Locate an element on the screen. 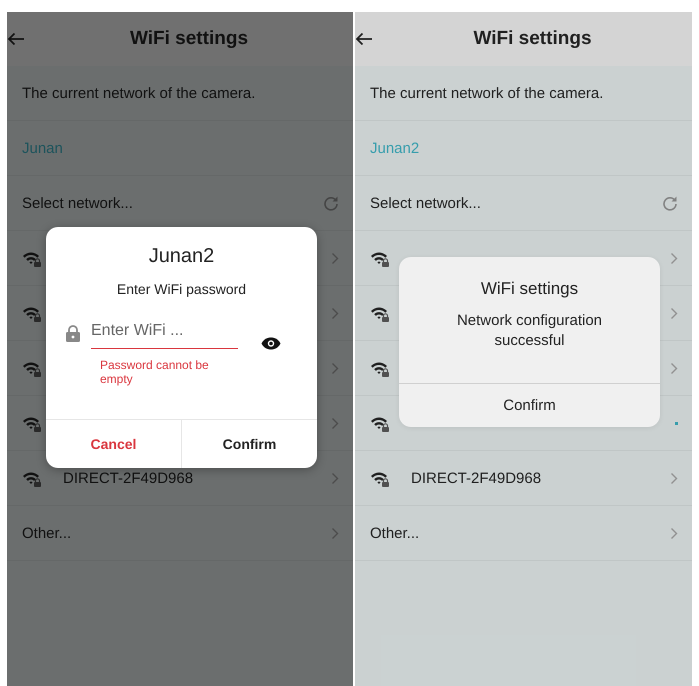  lock-icon is located at coordinates (73, 333).